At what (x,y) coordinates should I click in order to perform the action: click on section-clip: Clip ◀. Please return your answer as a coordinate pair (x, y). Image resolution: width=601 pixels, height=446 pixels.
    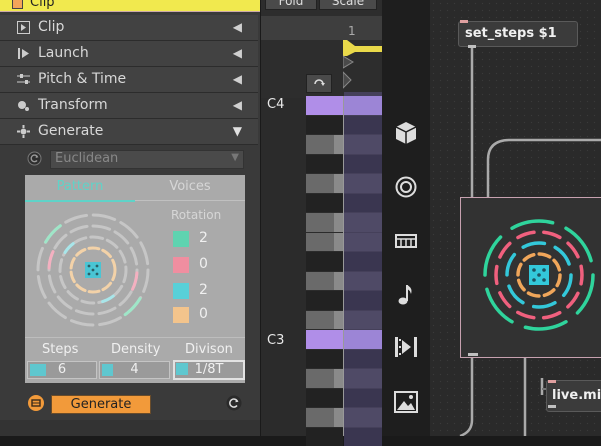
    Looking at the image, I should click on (129, 28).